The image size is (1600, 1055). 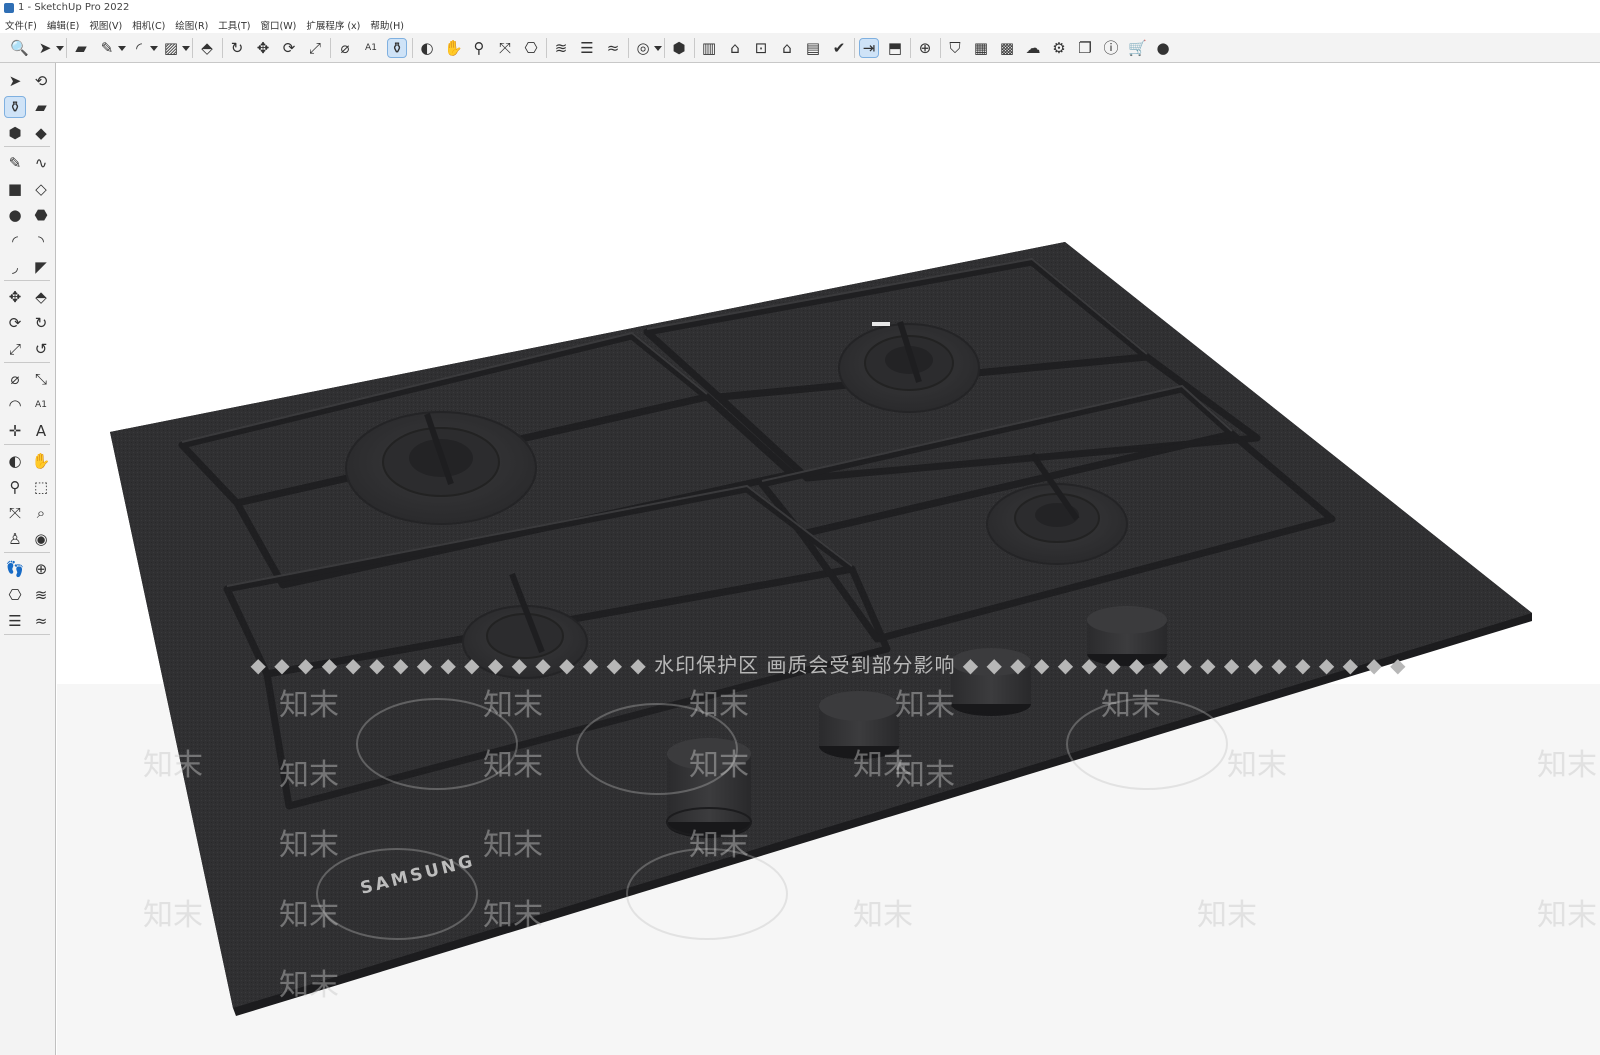 What do you see at coordinates (15, 405) in the screenshot?
I see `protractor-icon: ◠` at bounding box center [15, 405].